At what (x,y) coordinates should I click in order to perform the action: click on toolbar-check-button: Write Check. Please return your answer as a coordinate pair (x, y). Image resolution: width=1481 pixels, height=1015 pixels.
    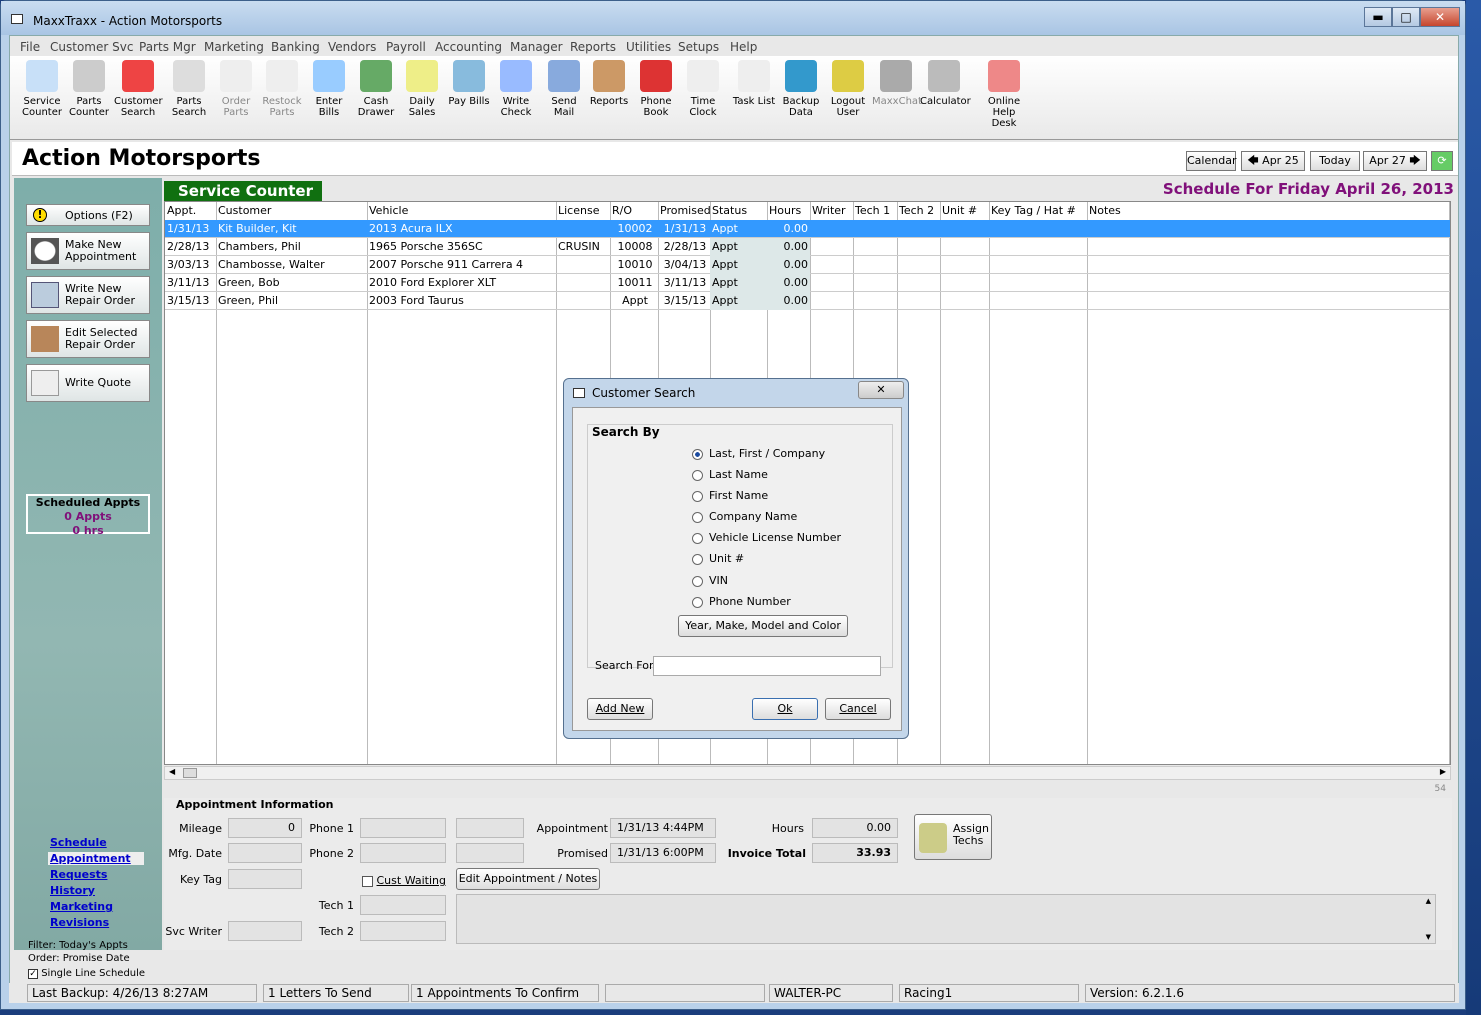
    Looking at the image, I should click on (516, 89).